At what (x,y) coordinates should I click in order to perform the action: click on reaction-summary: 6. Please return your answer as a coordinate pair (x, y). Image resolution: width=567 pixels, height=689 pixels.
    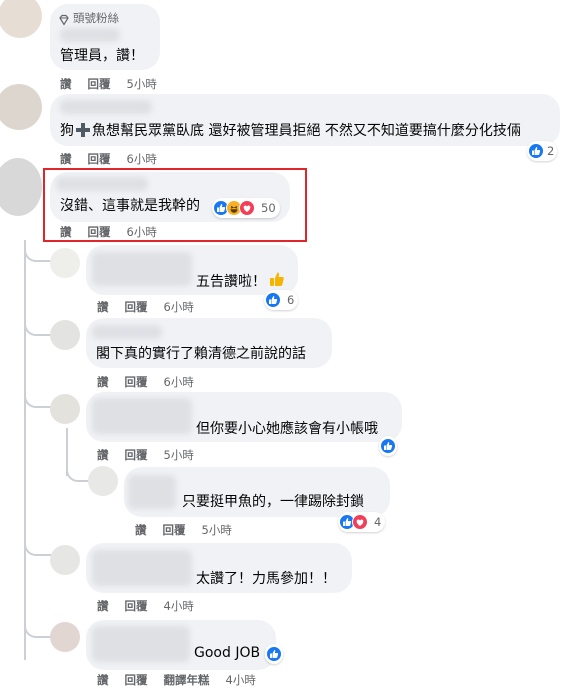
    Looking at the image, I should click on (281, 300).